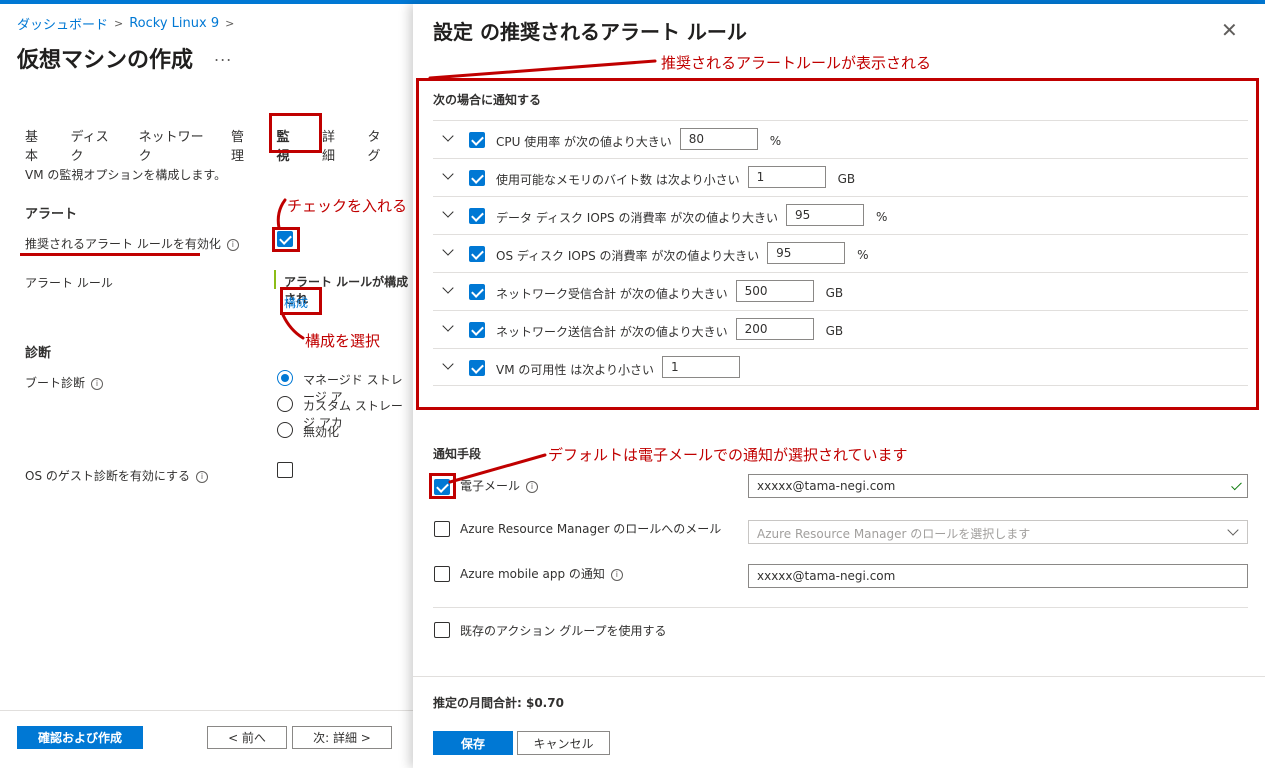 The image size is (1265, 768). What do you see at coordinates (126, 175) in the screenshot?
I see `monitoring-description: VM の監視オプションを構成します。` at bounding box center [126, 175].